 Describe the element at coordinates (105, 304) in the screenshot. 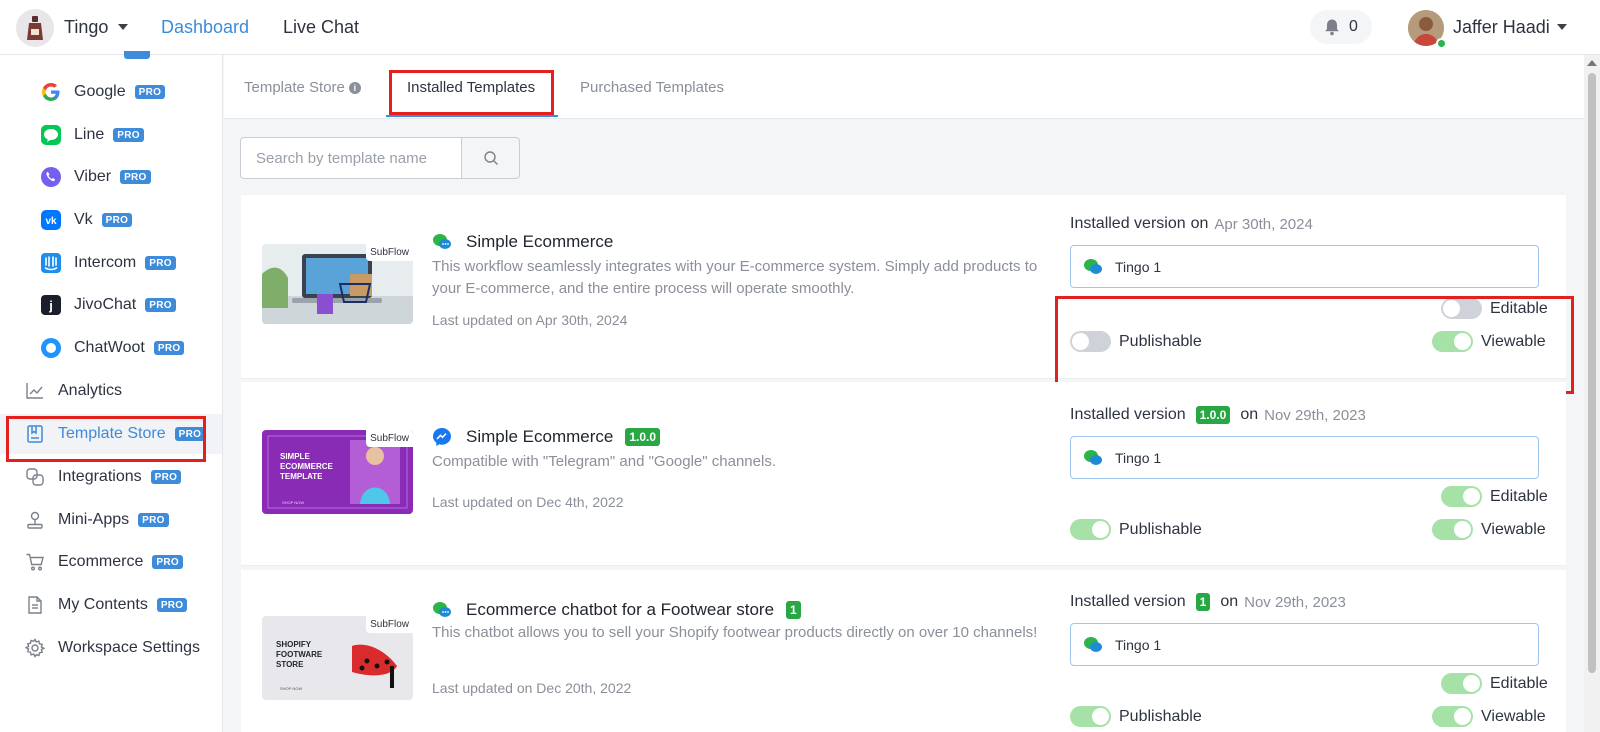

I see `sidebar-item-label: JivoChat` at that location.